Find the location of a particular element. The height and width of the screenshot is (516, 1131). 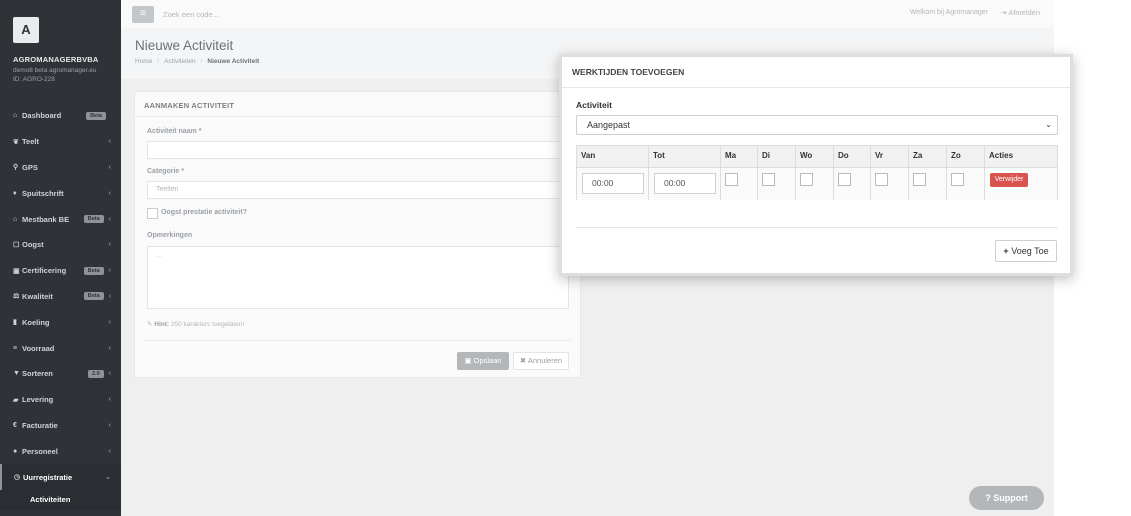

comment-icon: ✎ is located at coordinates (150, 324).